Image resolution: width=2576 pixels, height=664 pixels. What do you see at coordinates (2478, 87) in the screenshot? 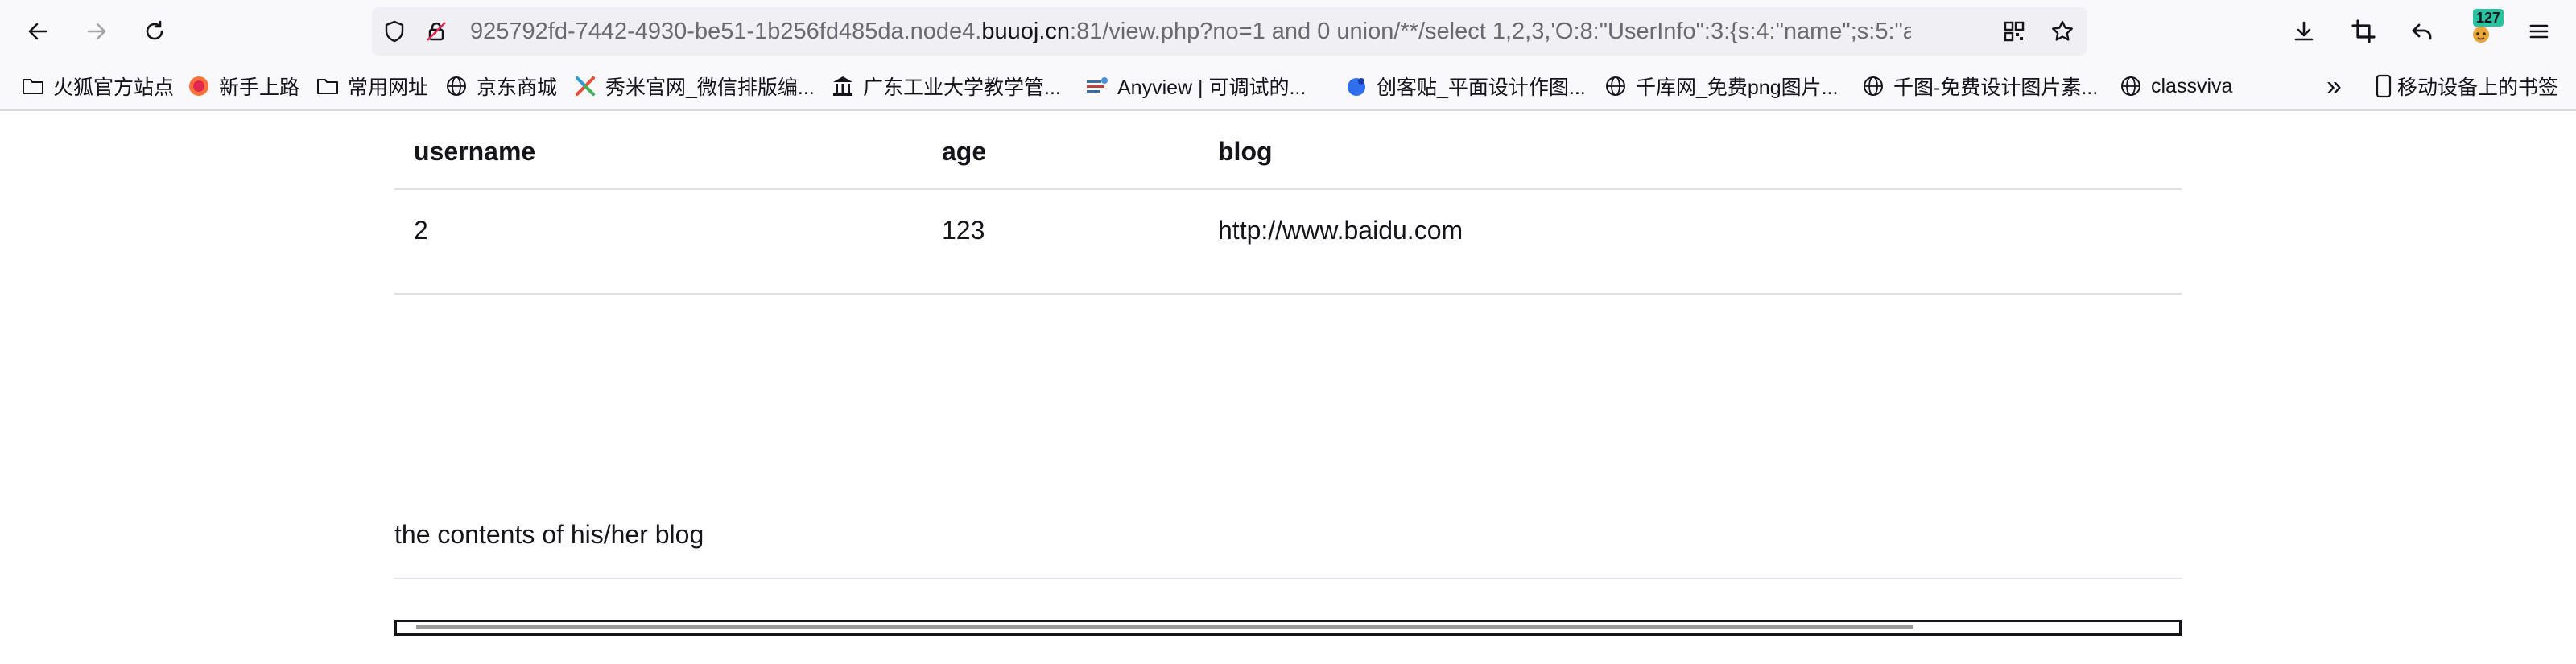
I see `mobile-bookmarks-label: 移动设备上的书签` at bounding box center [2478, 87].